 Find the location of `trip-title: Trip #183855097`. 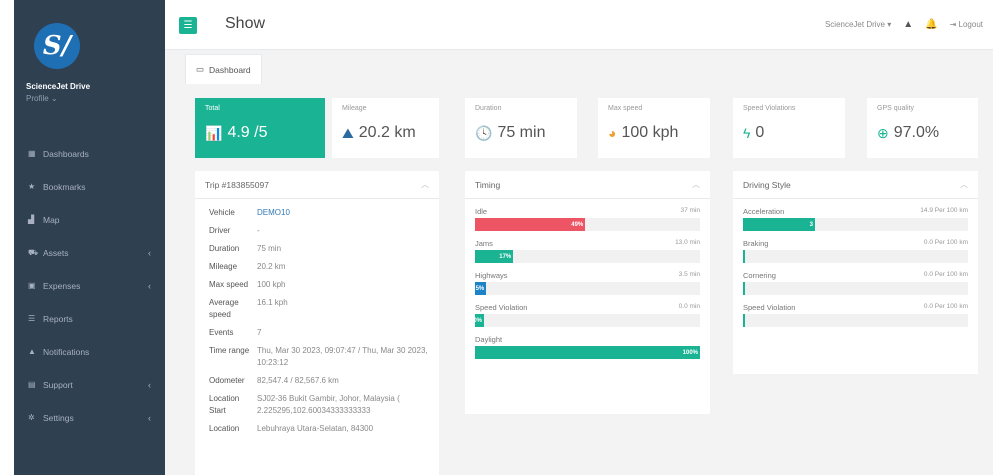

trip-title: Trip #183855097 is located at coordinates (237, 184).